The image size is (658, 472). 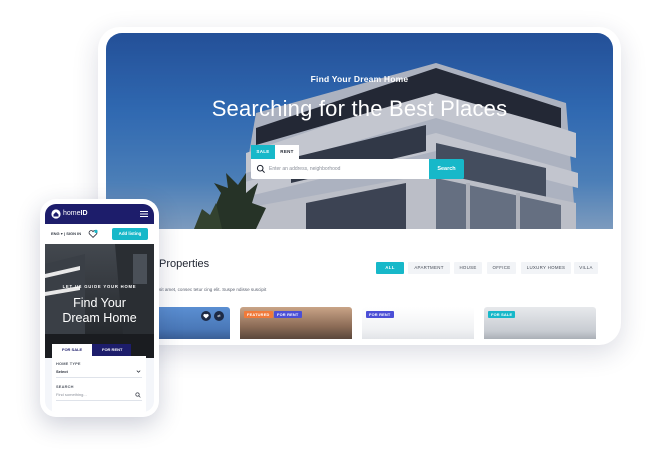 I want to click on hero-title: Searching for the Best Places, so click(x=359, y=108).